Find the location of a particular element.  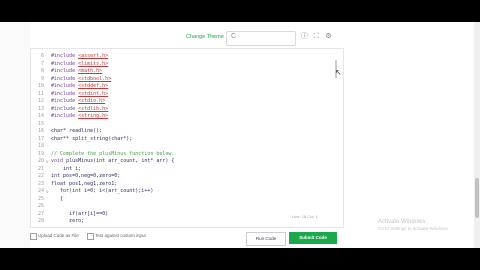

code-text: #include <stdbool.h> is located at coordinates (81, 80).